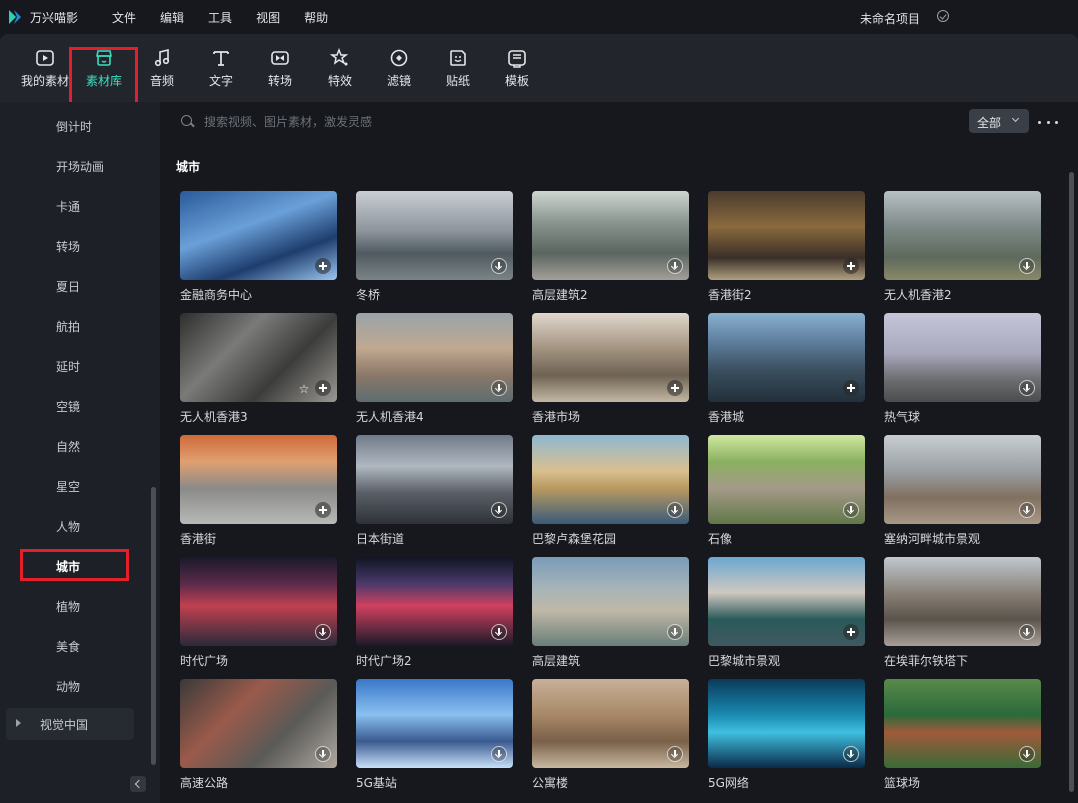  What do you see at coordinates (68, 406) in the screenshot?
I see `sidebar-item-empty-shot: 空镜` at bounding box center [68, 406].